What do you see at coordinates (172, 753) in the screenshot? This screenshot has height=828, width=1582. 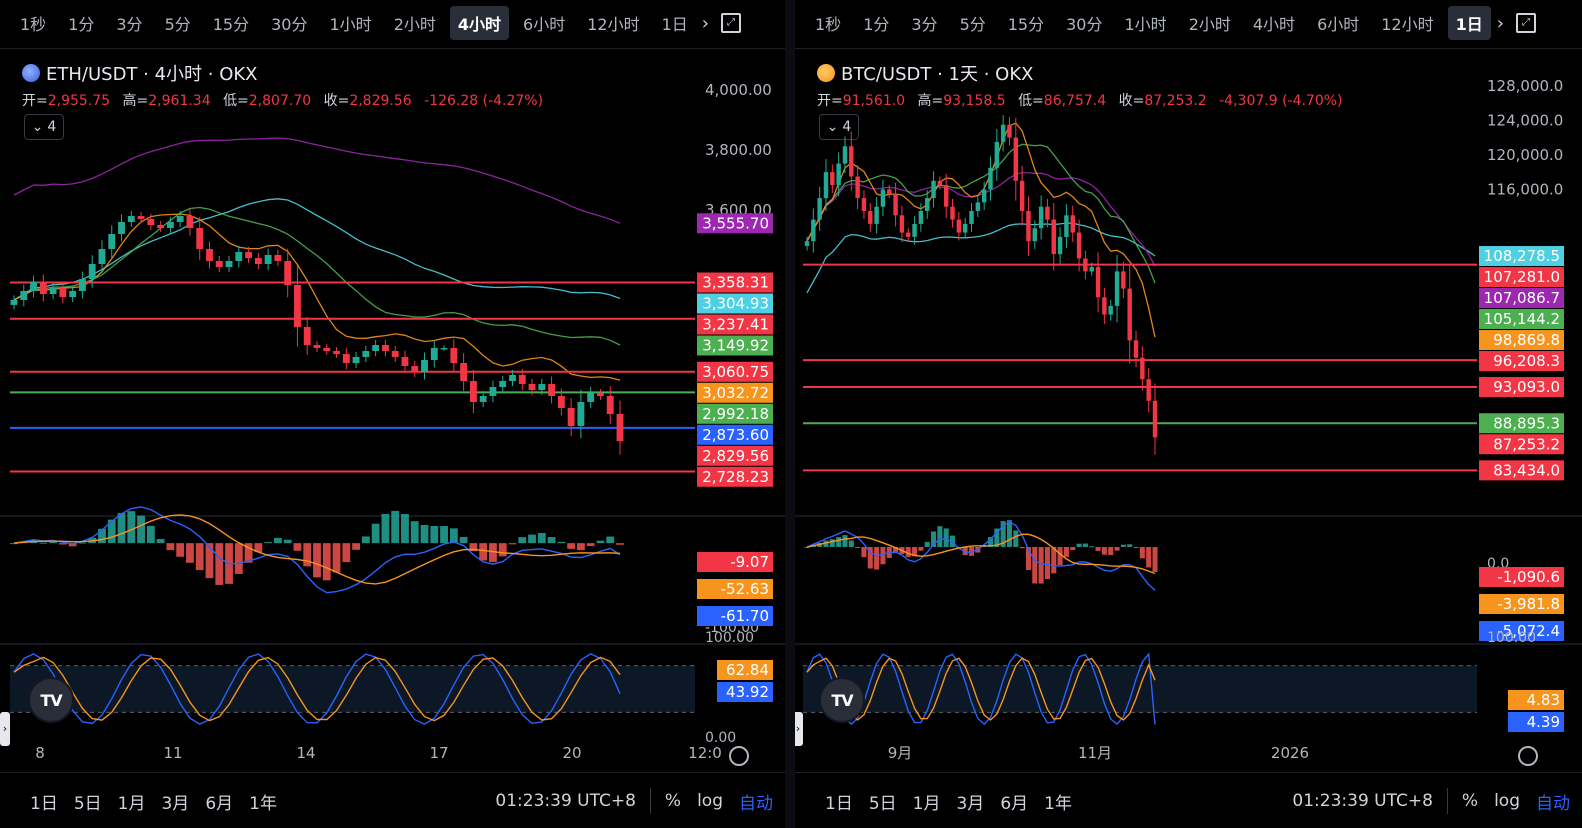 I see `x-tick-label: 11` at bounding box center [172, 753].